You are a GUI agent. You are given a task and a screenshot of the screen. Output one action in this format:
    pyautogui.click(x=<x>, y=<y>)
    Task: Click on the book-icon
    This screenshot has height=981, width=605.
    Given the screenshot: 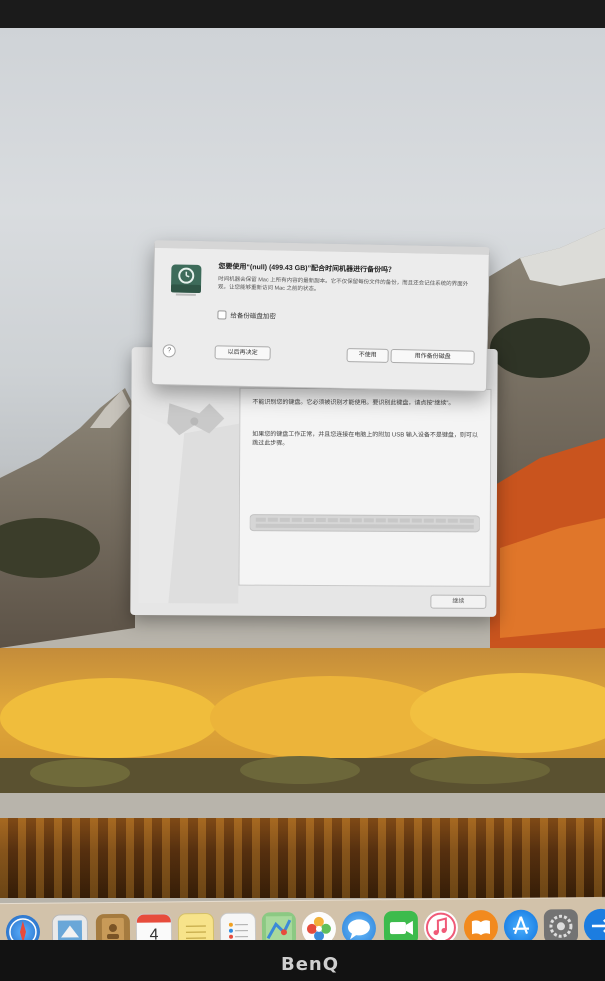 What is the action you would take?
    pyautogui.click(x=481, y=924)
    